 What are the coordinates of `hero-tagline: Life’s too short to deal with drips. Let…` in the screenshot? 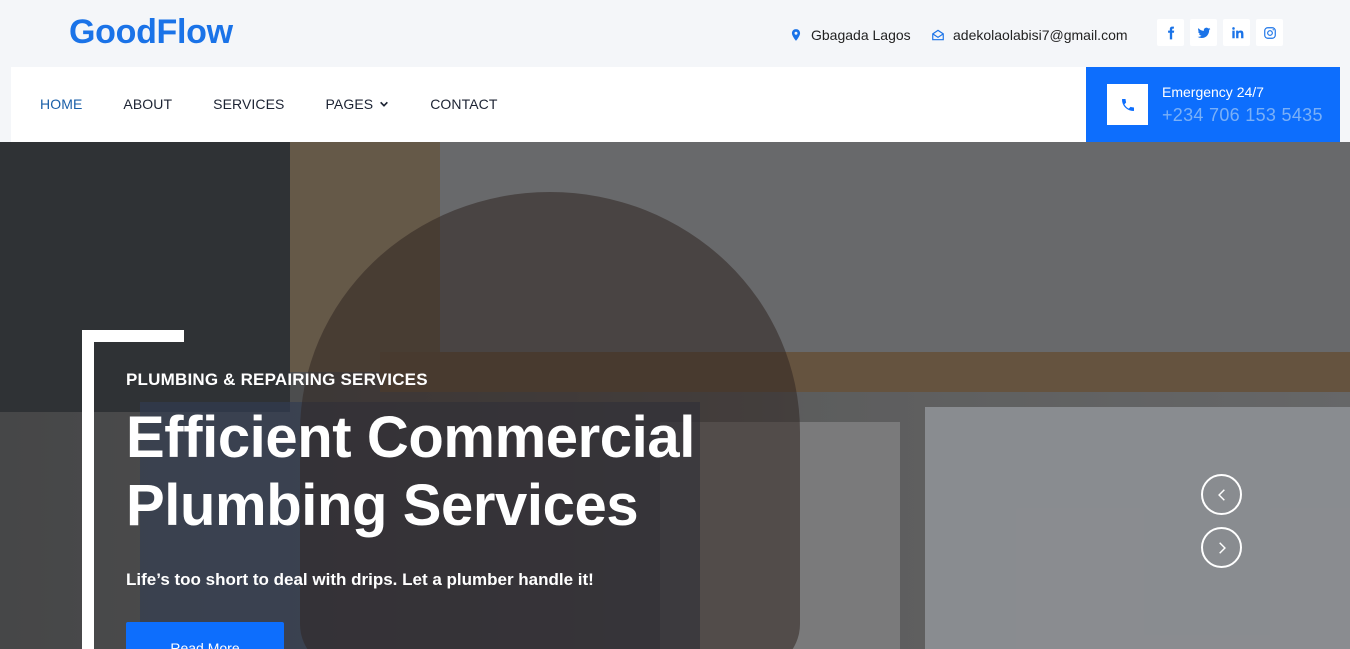 It's located at (360, 579).